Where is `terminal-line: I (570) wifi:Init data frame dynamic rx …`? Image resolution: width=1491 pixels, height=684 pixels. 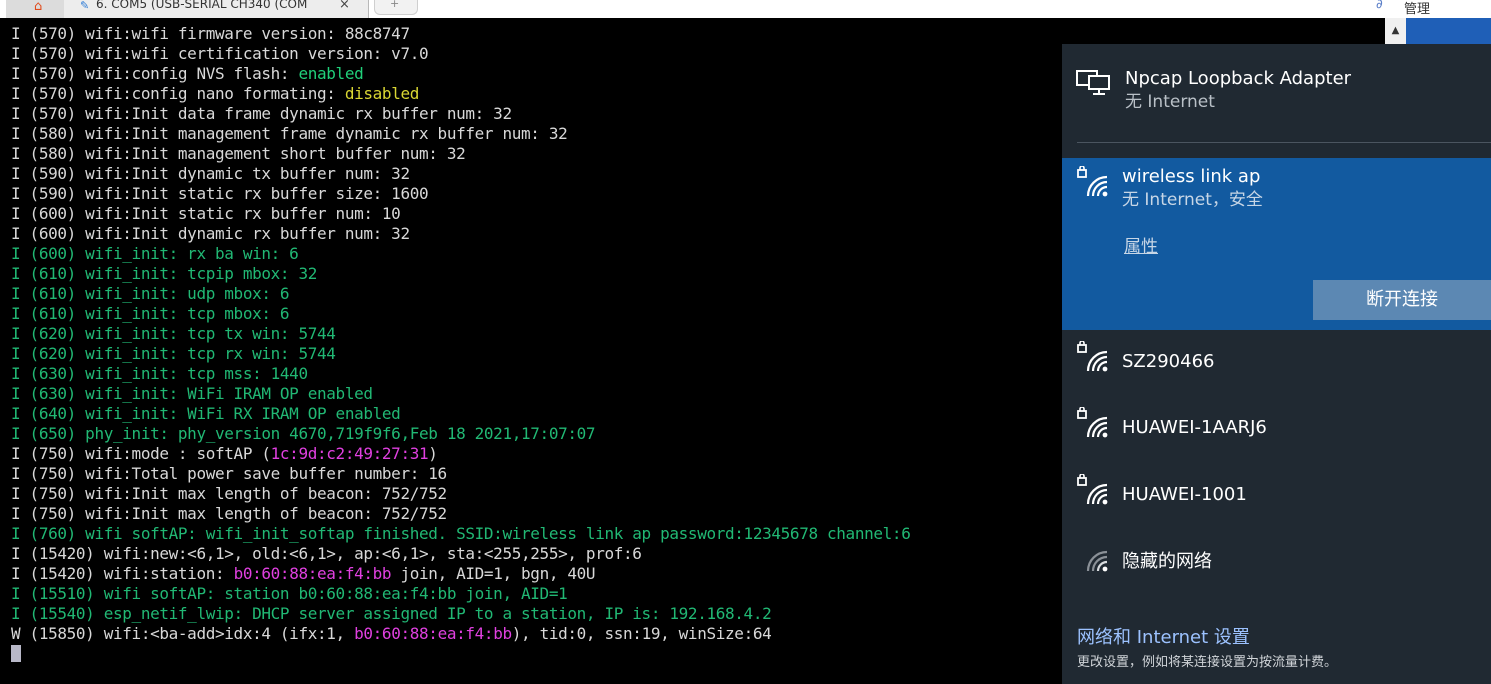 terminal-line: I (570) wifi:Init data frame dynamic rx … is located at coordinates (460, 114).